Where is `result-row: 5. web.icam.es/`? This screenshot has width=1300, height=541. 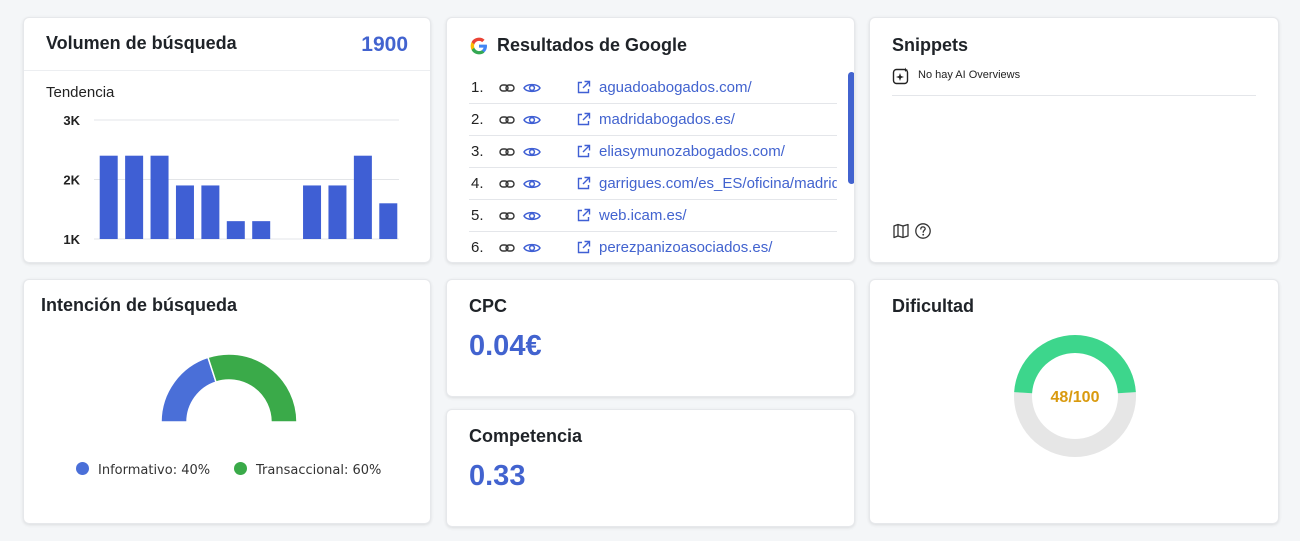
result-row: 5. web.icam.es/ is located at coordinates (653, 216).